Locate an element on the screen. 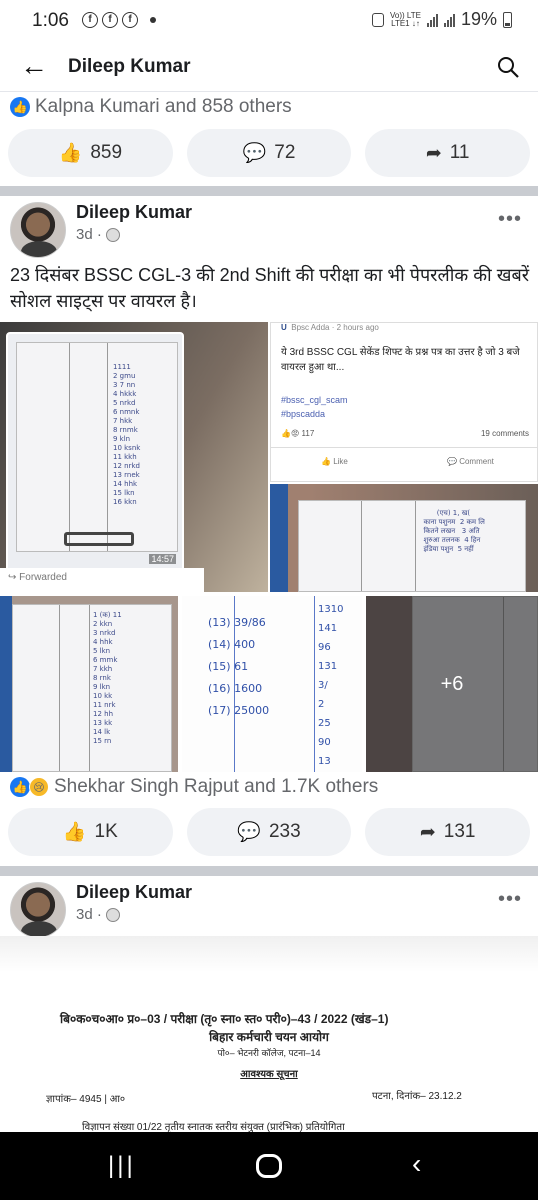 The height and width of the screenshot is (1200, 538). notice-memo-no: ज्ञापांक– 4945 | आ० is located at coordinates (86, 1099).